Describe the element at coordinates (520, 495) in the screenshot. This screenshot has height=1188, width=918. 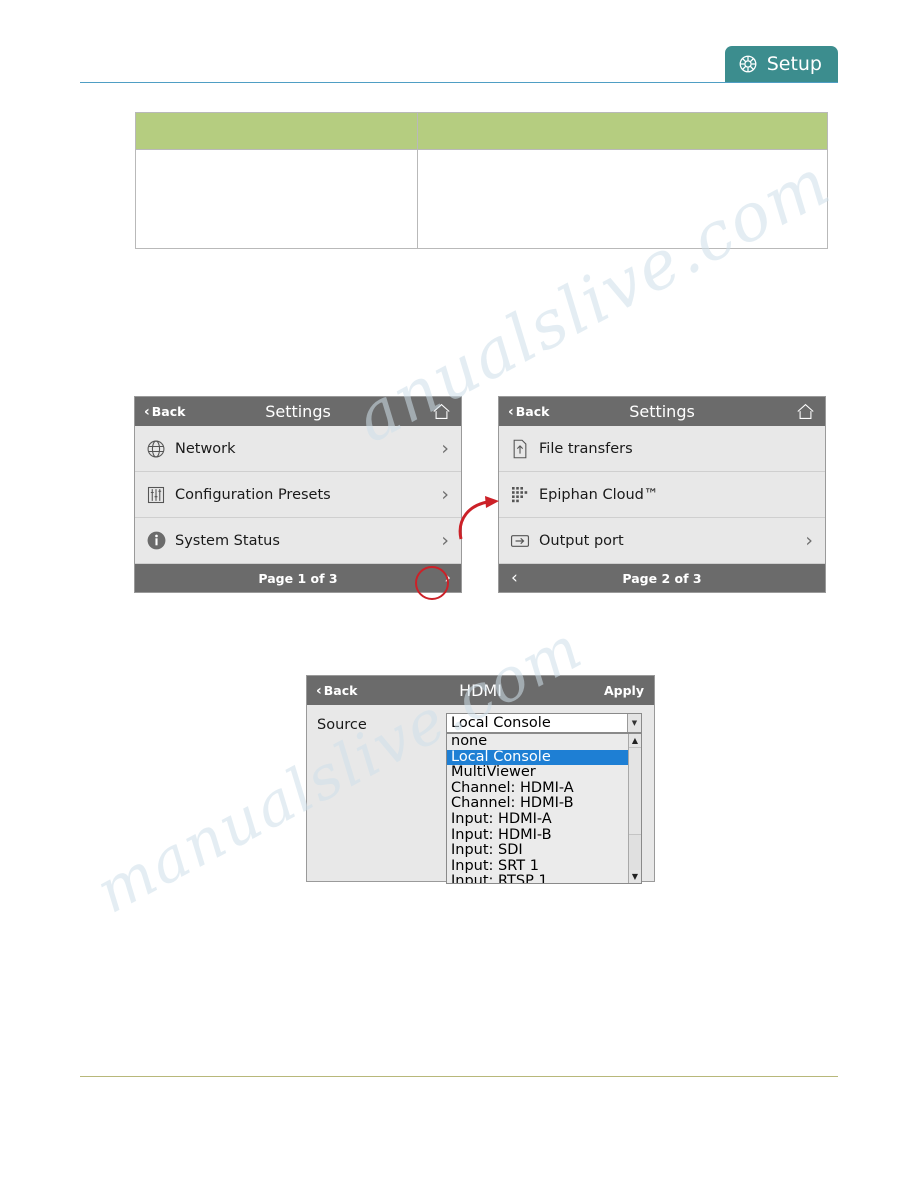
I see `cloud-dots-icon` at that location.